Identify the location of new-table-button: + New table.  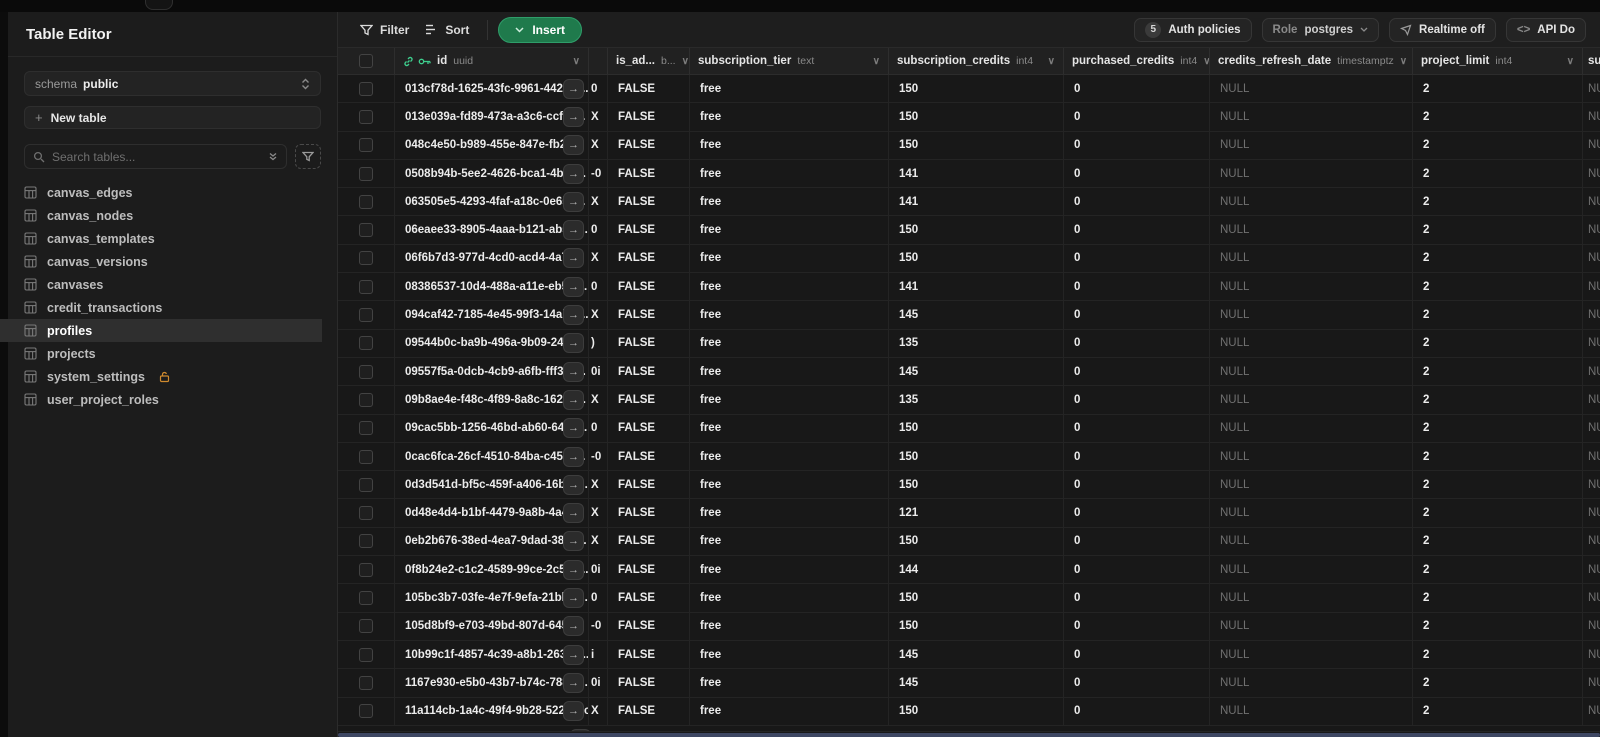
(172, 117).